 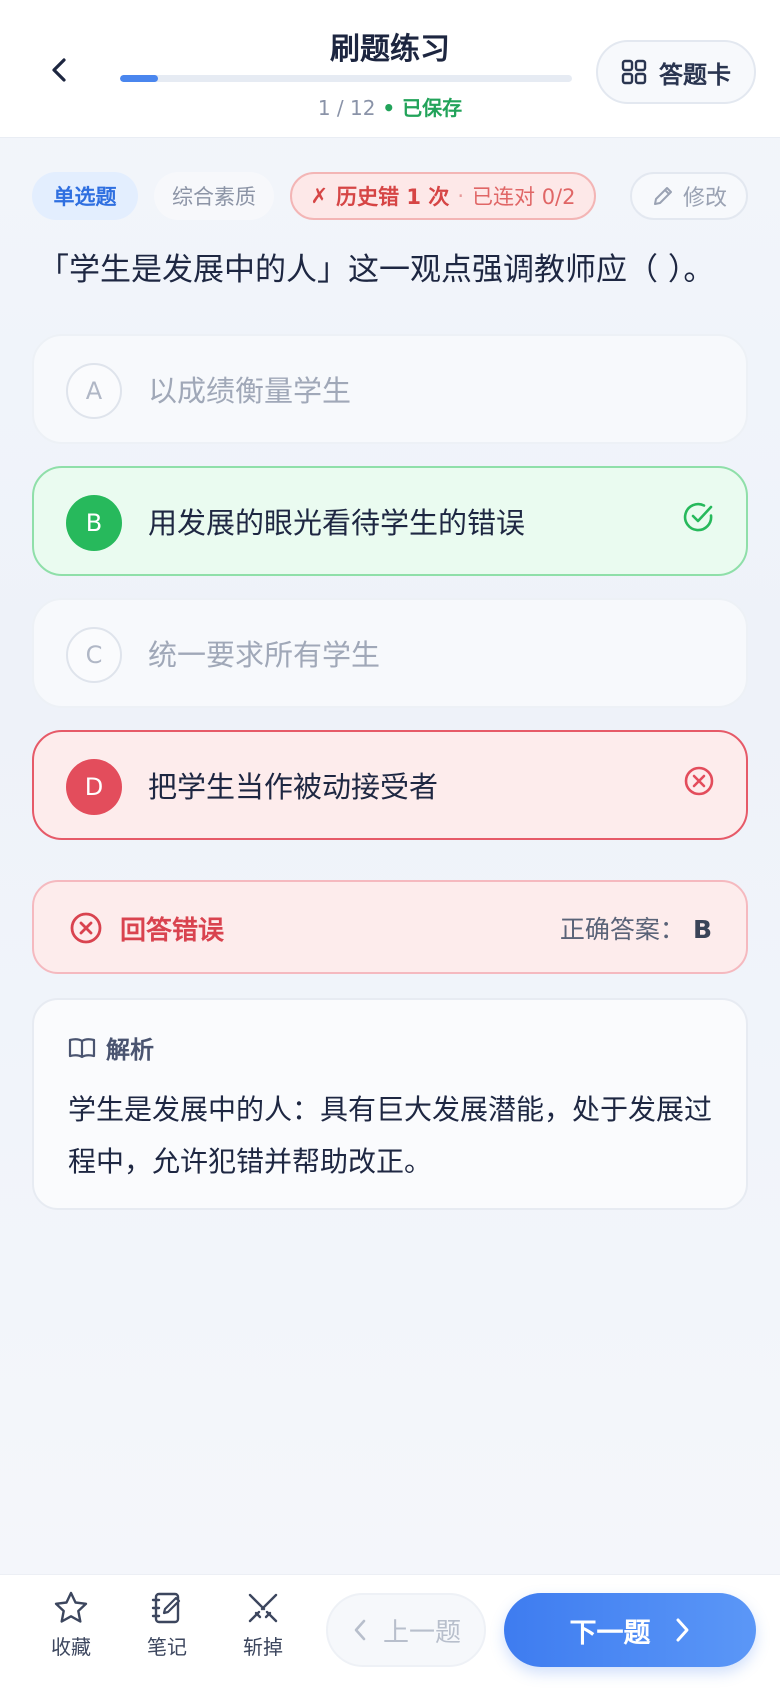 What do you see at coordinates (610, 1633) in the screenshot?
I see `next-label: 下一题` at bounding box center [610, 1633].